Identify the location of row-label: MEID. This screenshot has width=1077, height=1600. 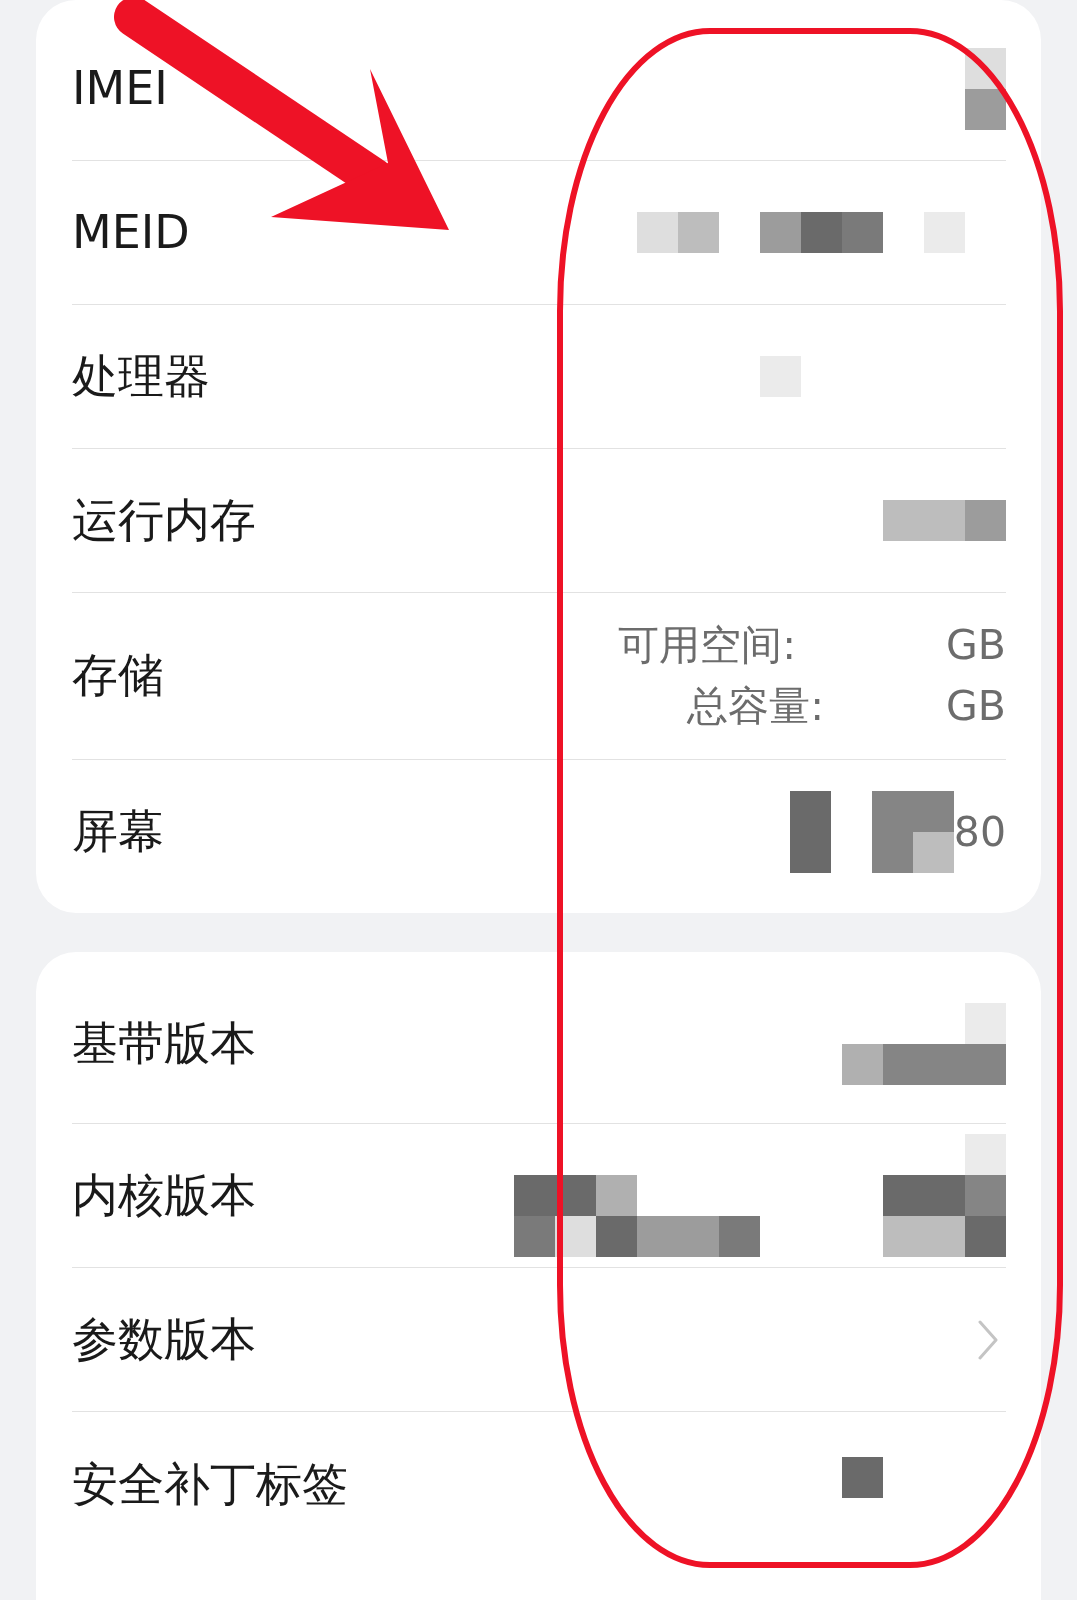
(131, 232).